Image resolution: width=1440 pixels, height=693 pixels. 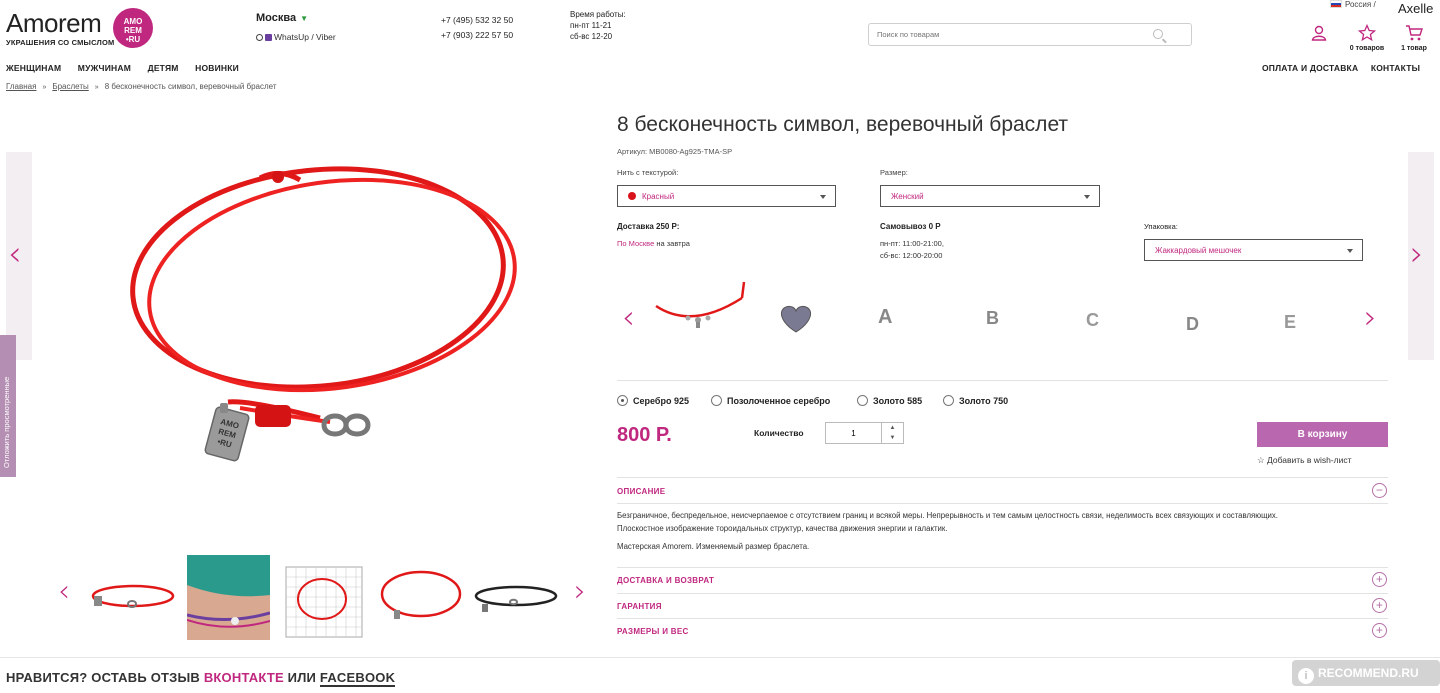 I want to click on radio-icon, so click(x=948, y=400).